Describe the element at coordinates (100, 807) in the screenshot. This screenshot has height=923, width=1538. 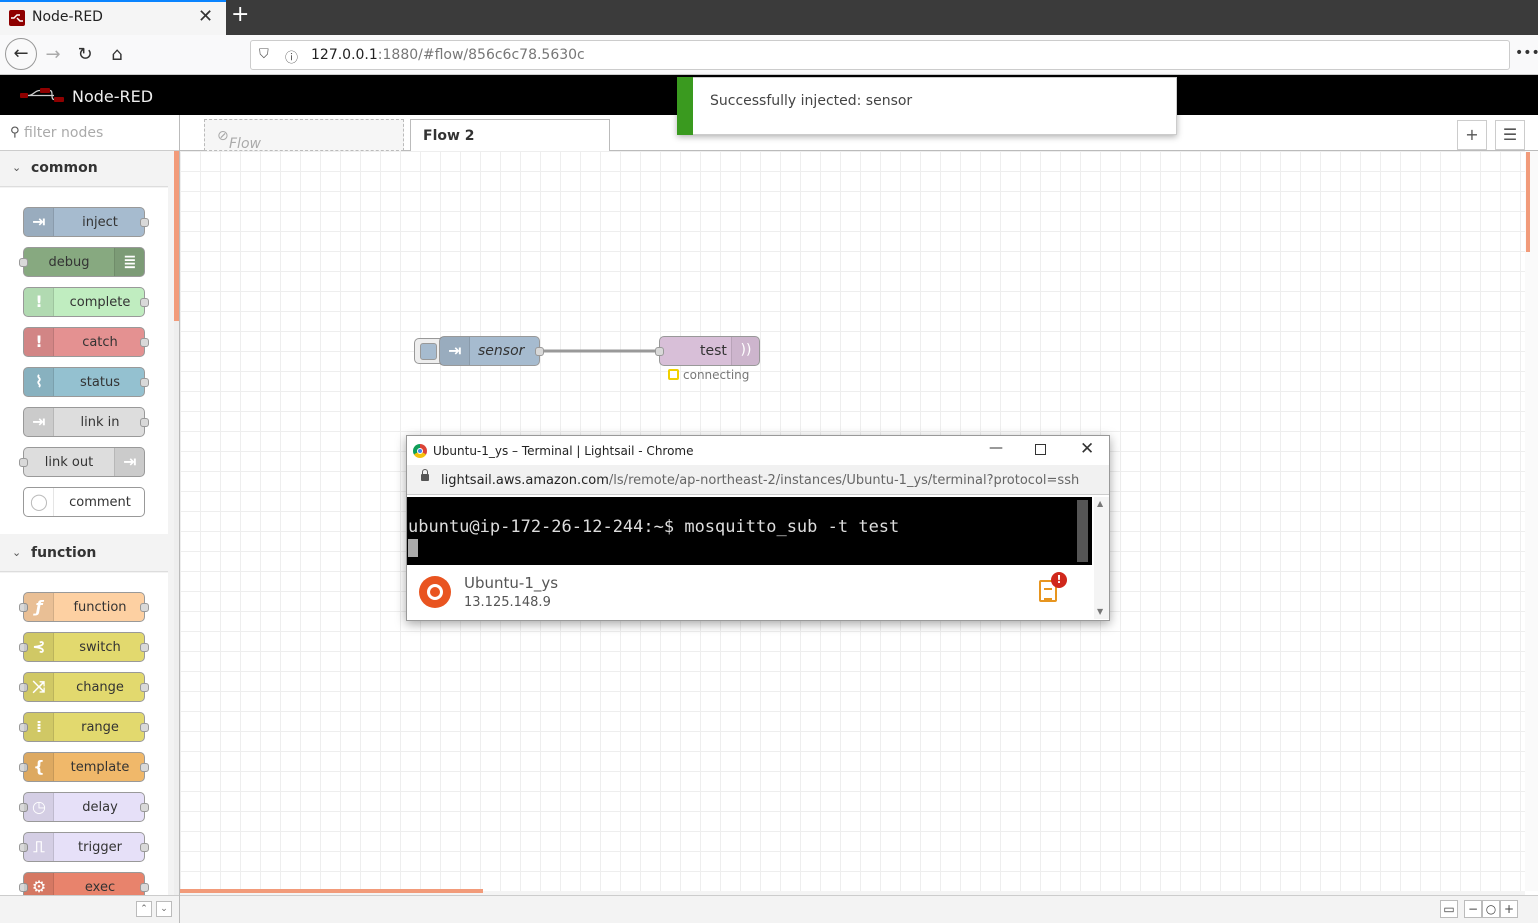
I see `node-label: delay` at that location.